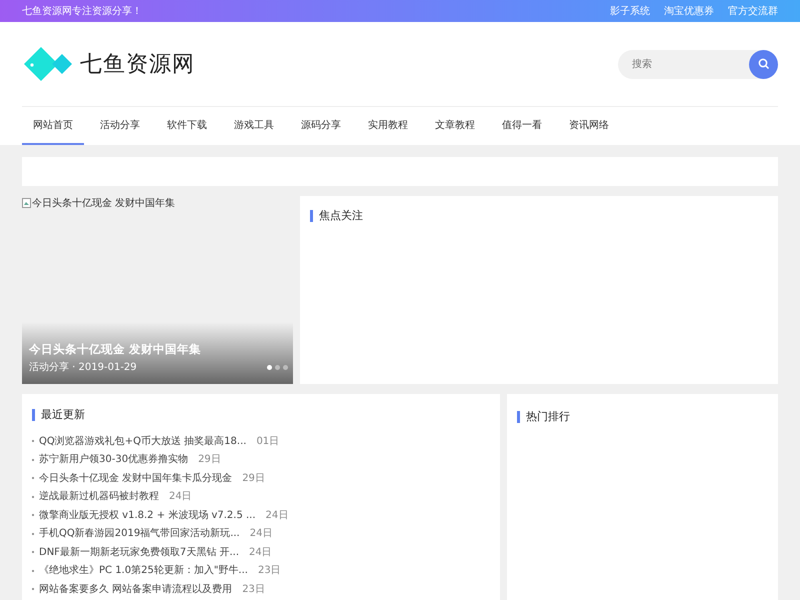 This screenshot has width=800, height=600. What do you see at coordinates (135, 589) in the screenshot?
I see `article-link: 网站备案要多久 网站备案申请流程以及费用` at bounding box center [135, 589].